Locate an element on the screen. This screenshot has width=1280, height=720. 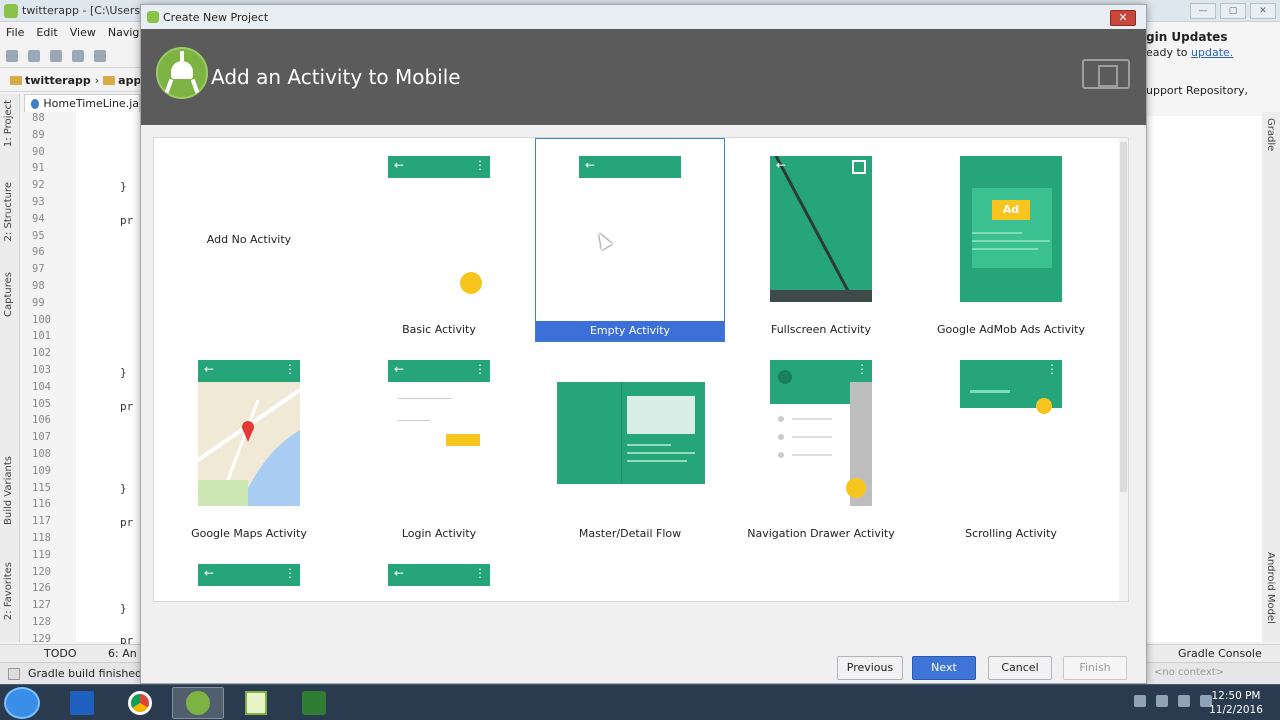
taskbar-chrome is located at coordinates (140, 703).